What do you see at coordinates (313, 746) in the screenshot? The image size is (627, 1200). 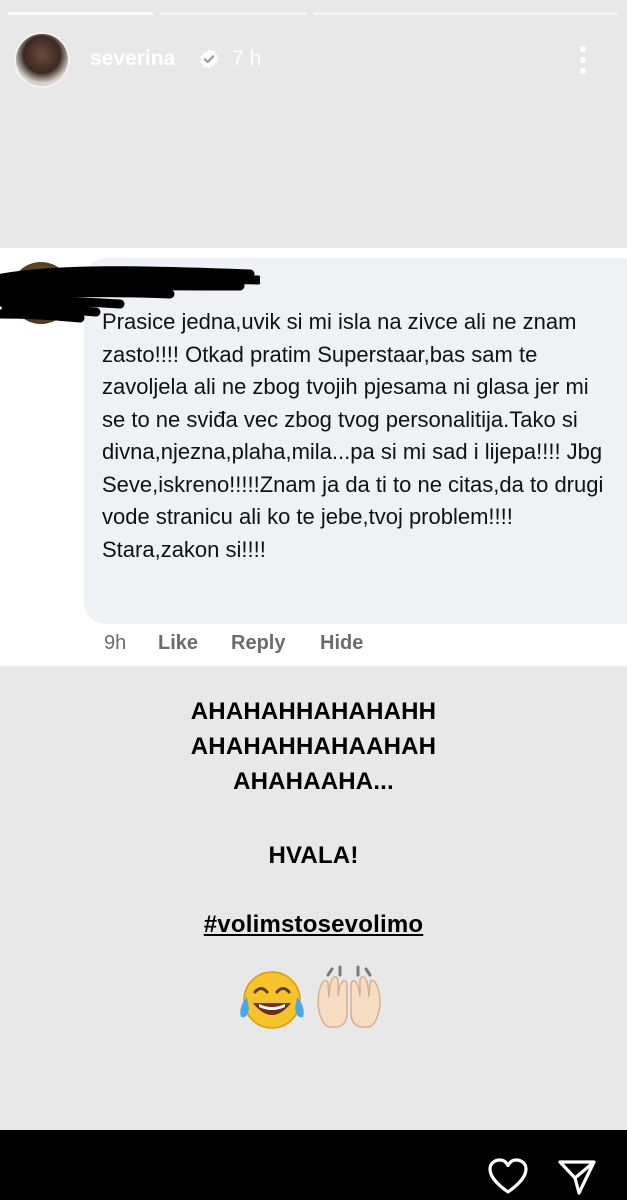 I see `overlay-line-2: AHAHAHHAHAAHAH` at bounding box center [313, 746].